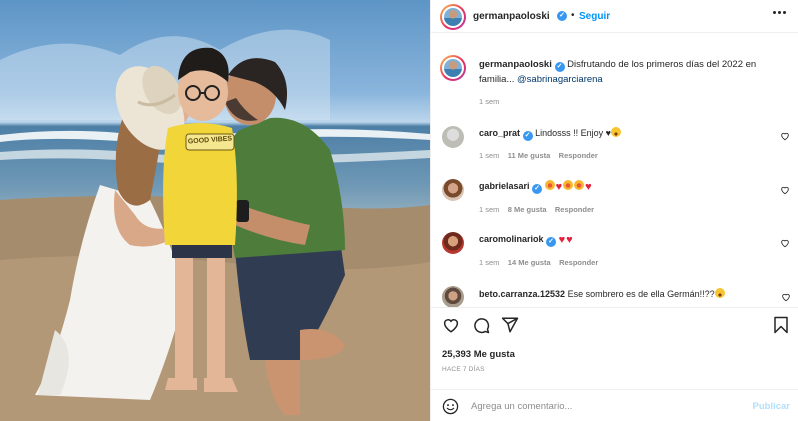 The image size is (798, 421). I want to click on comment-likes: 14 Me gusta, so click(529, 262).